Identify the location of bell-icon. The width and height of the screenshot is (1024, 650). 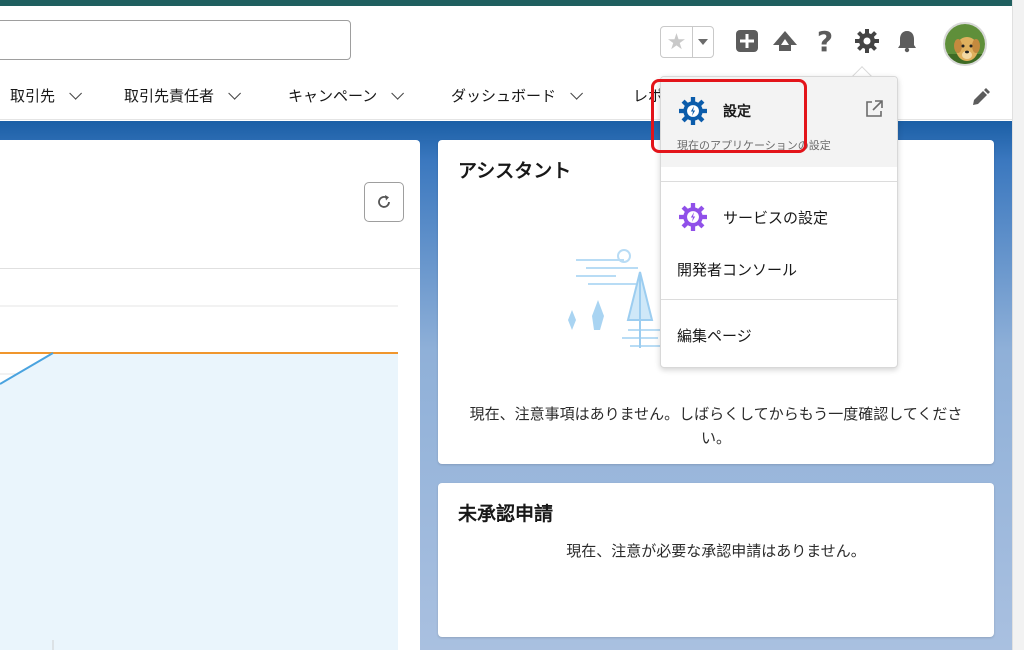
(907, 41).